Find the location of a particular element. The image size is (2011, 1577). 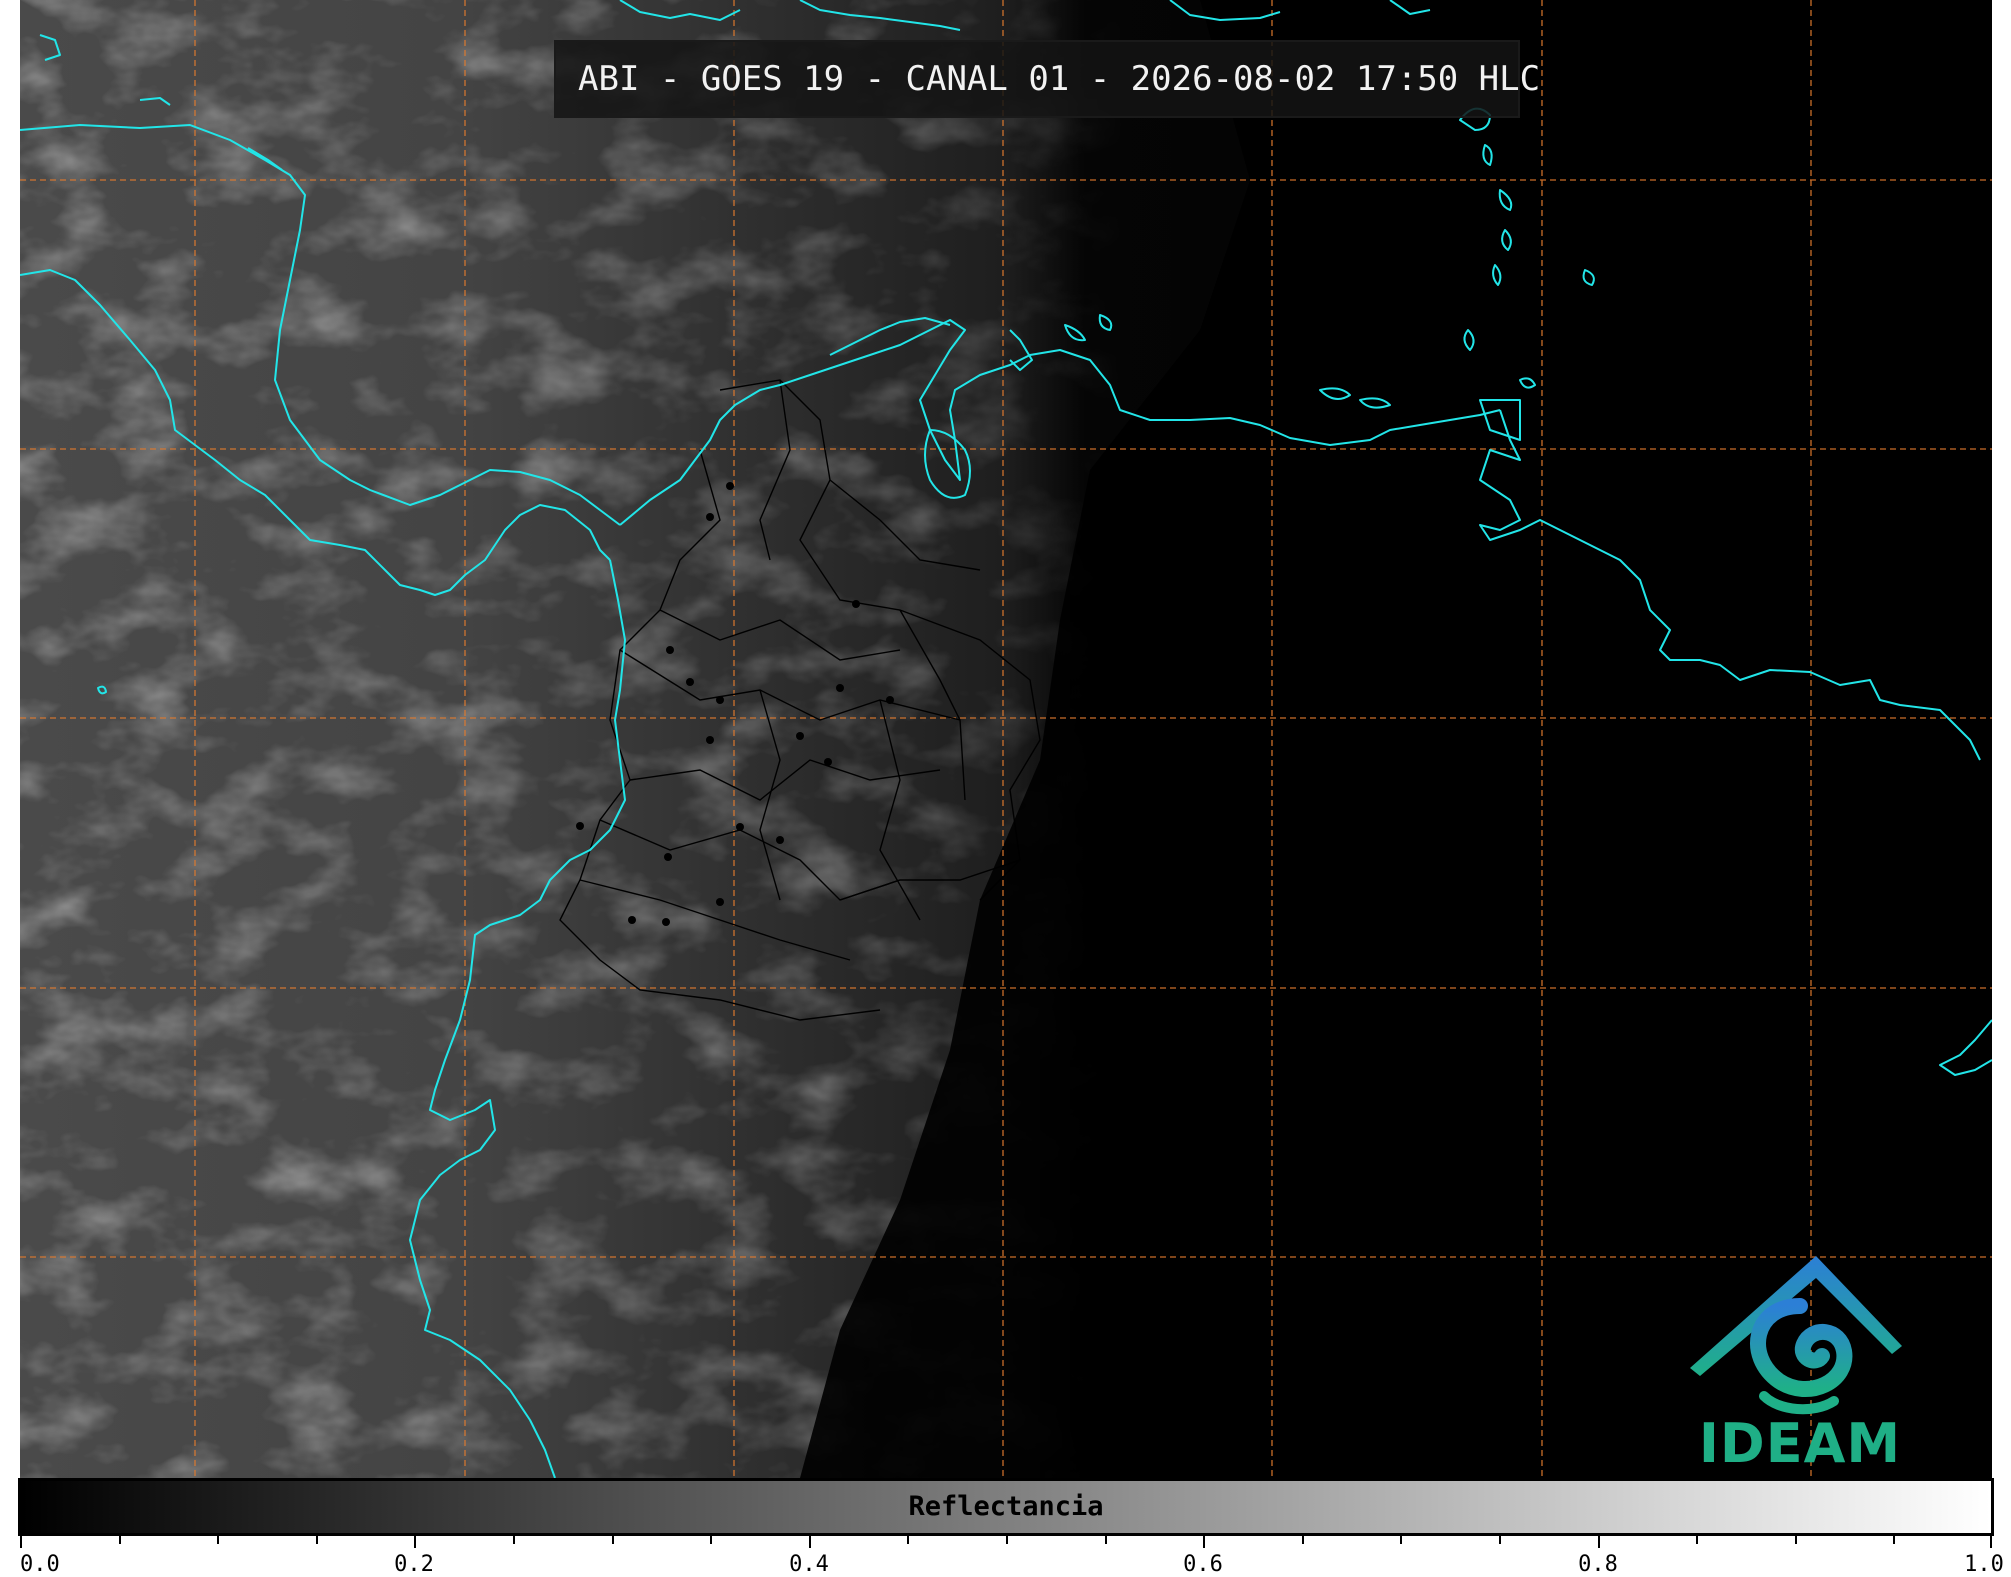

colorbar-tick-label: 0.6 is located at coordinates (1203, 1564).